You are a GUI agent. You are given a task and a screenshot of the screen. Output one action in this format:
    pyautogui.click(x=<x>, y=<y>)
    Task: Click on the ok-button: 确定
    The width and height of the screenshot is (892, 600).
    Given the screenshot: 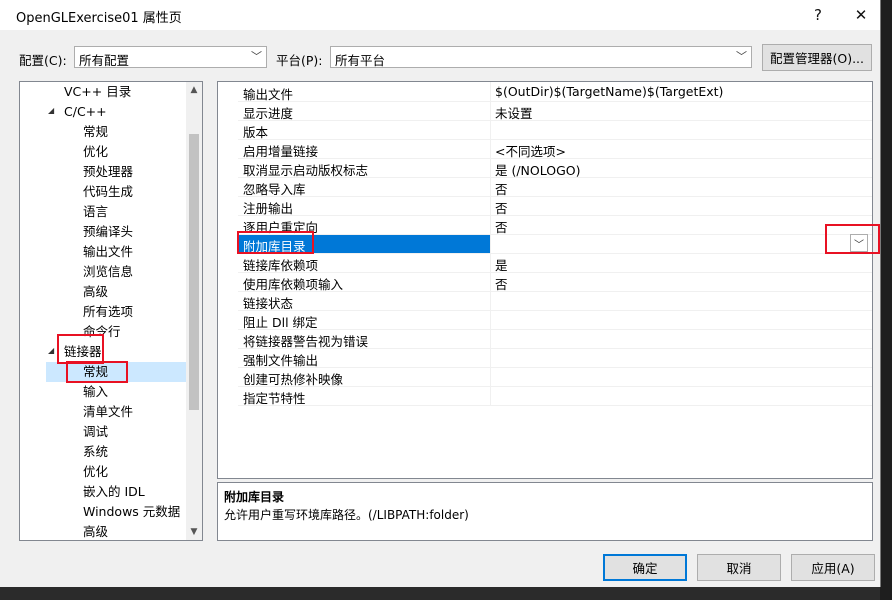 What is the action you would take?
    pyautogui.click(x=645, y=567)
    